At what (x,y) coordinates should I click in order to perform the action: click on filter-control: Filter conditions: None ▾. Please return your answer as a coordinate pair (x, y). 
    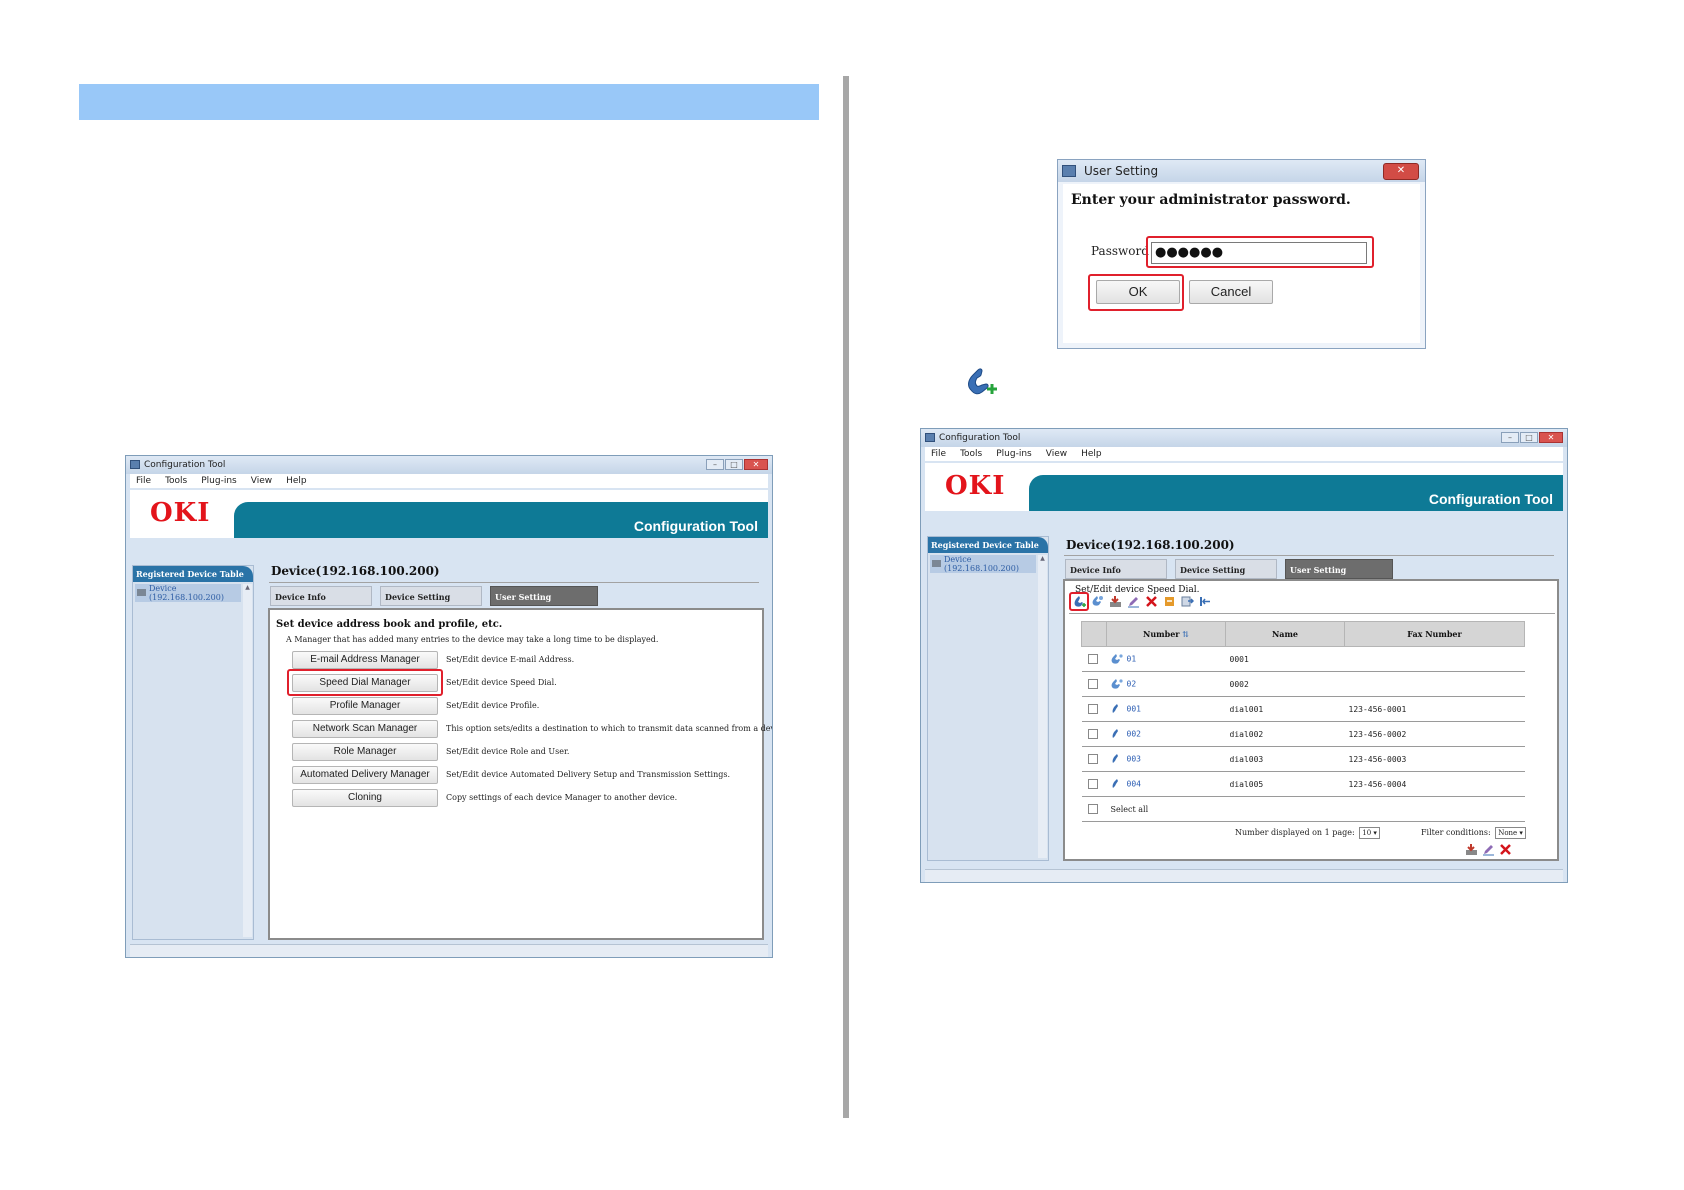
    Looking at the image, I should click on (1473, 833).